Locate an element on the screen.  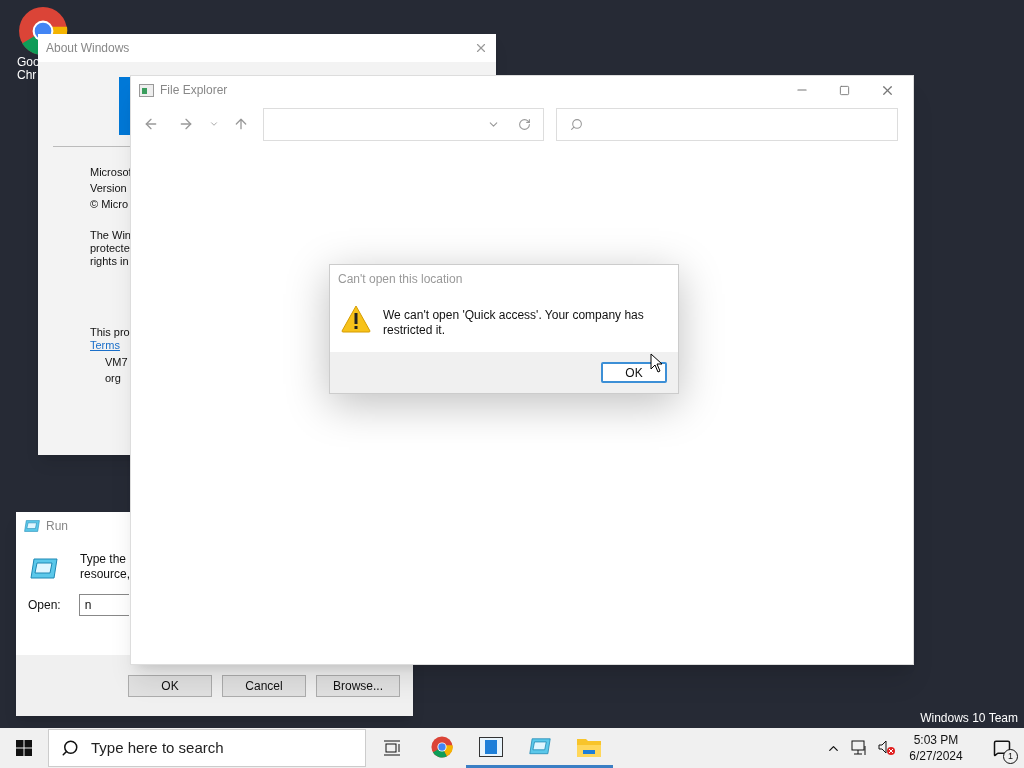
about-text-line: Microsof is located at coordinates (111, 172).